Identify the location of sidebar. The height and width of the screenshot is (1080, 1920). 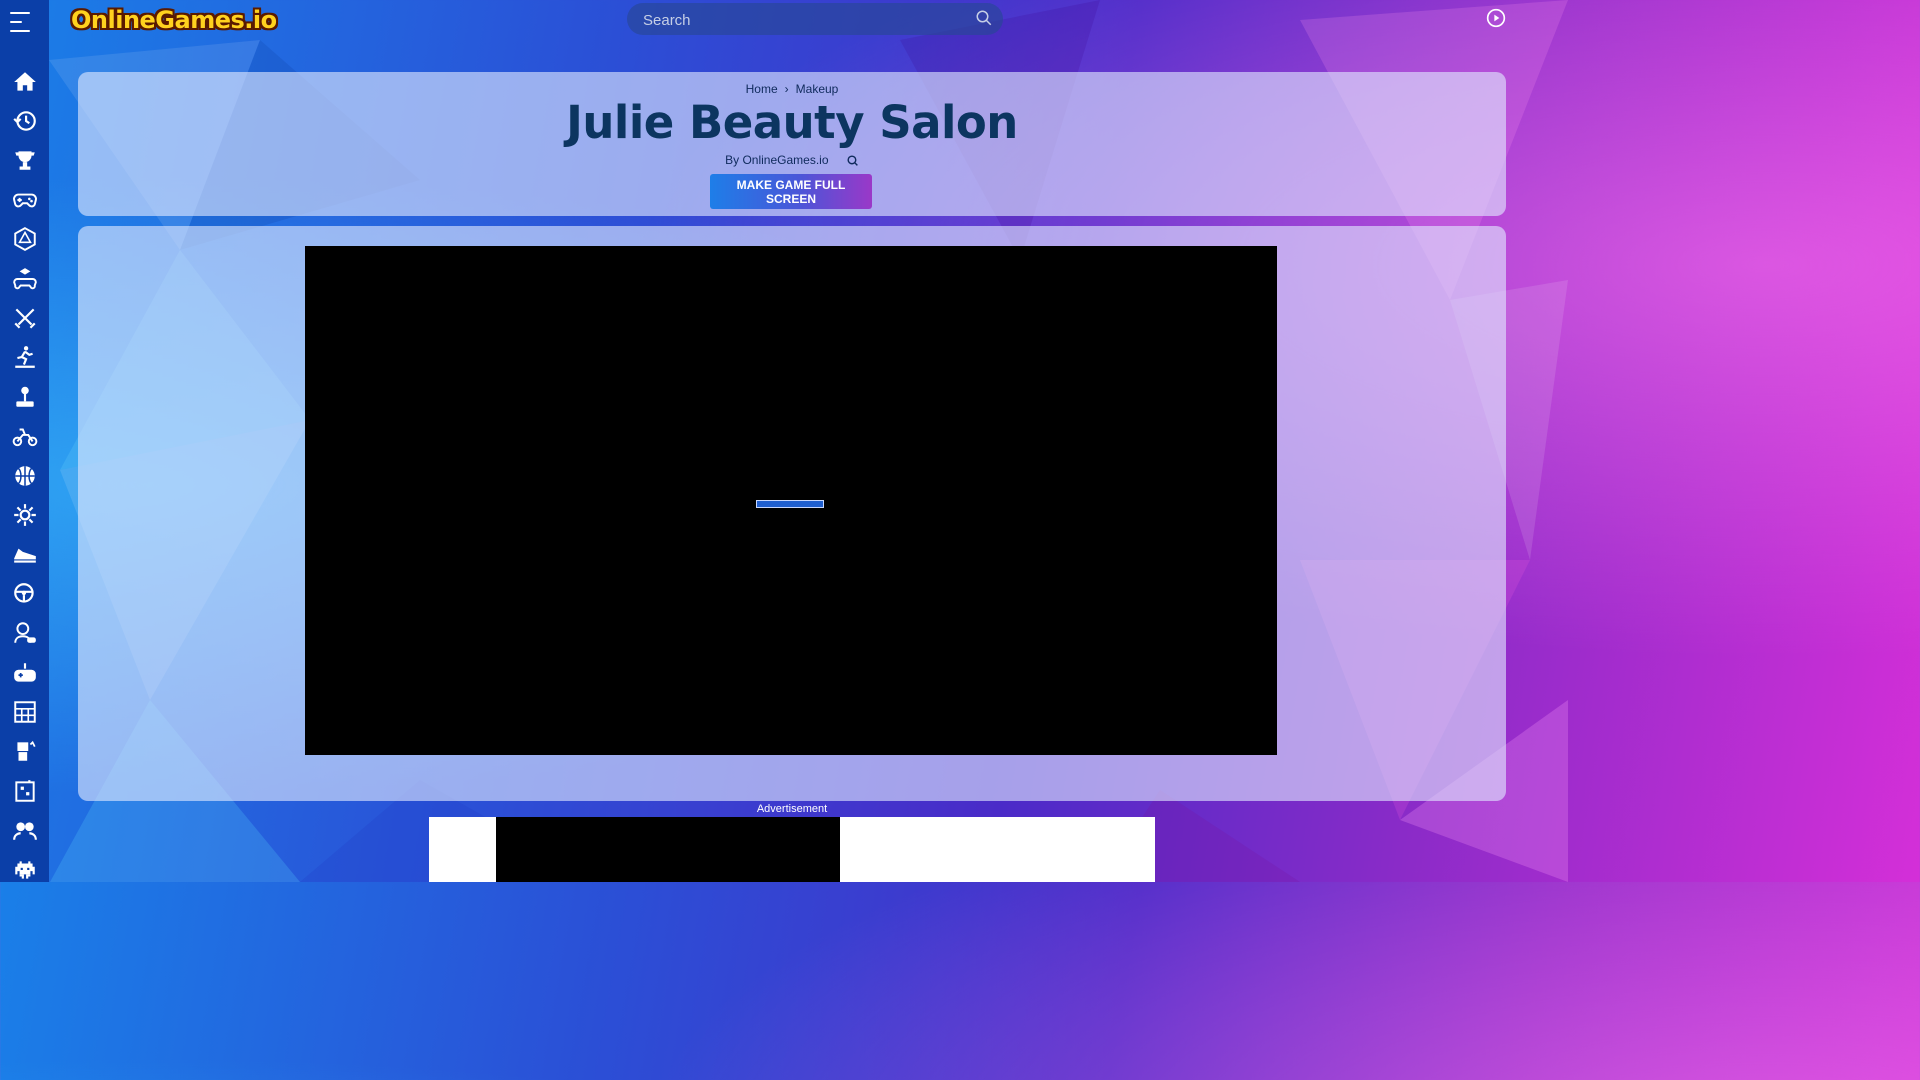
(24, 441).